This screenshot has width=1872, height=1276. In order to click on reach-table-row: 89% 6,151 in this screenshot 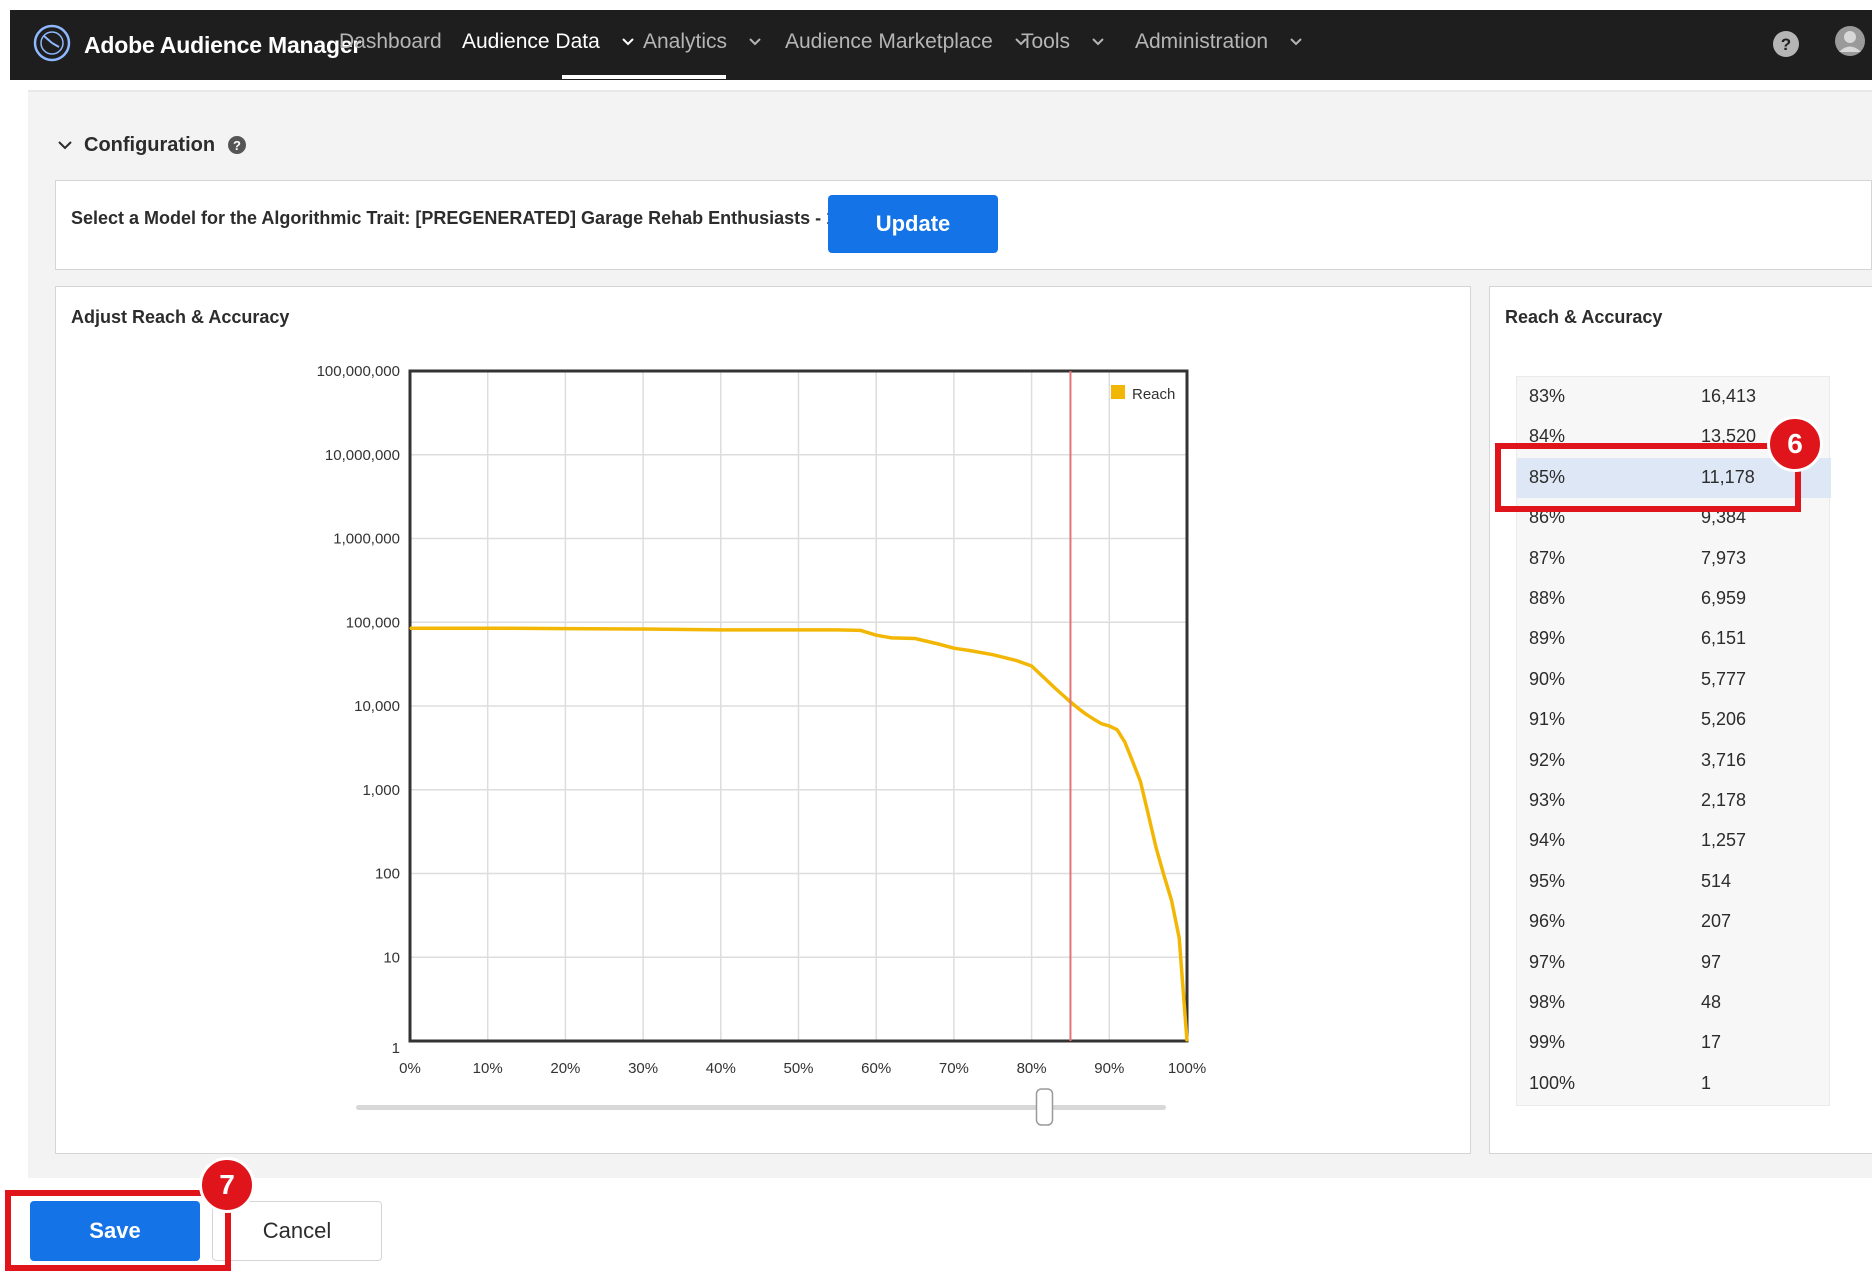, I will do `click(1674, 639)`.